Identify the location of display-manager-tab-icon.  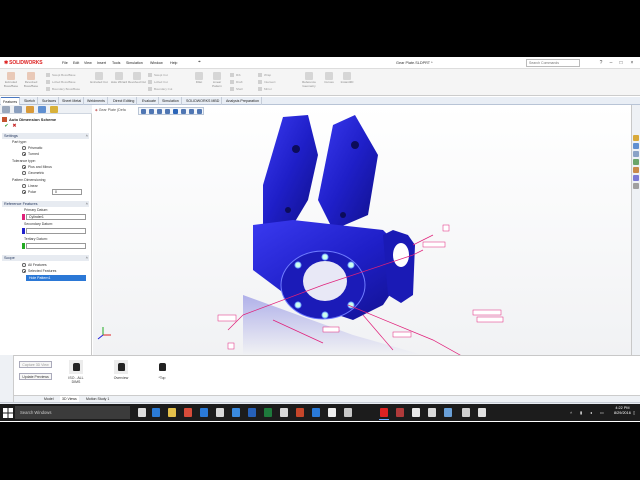
(54, 109).